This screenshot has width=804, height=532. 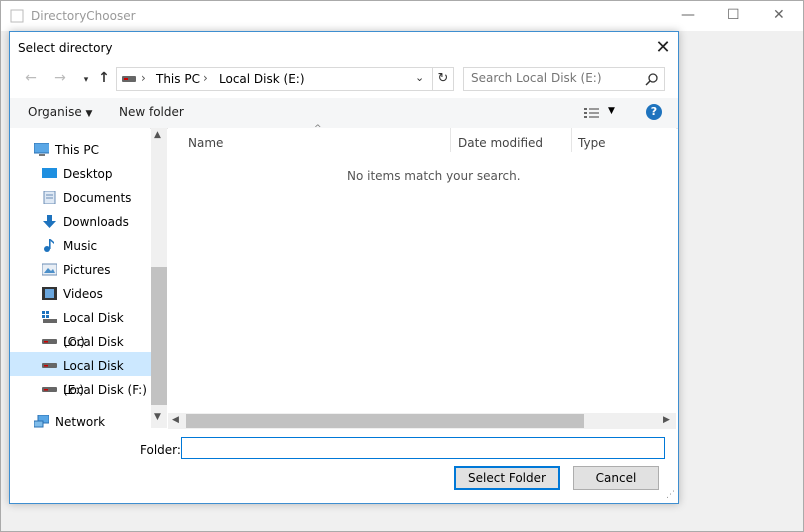 What do you see at coordinates (552, 78) in the screenshot?
I see `search-input` at bounding box center [552, 78].